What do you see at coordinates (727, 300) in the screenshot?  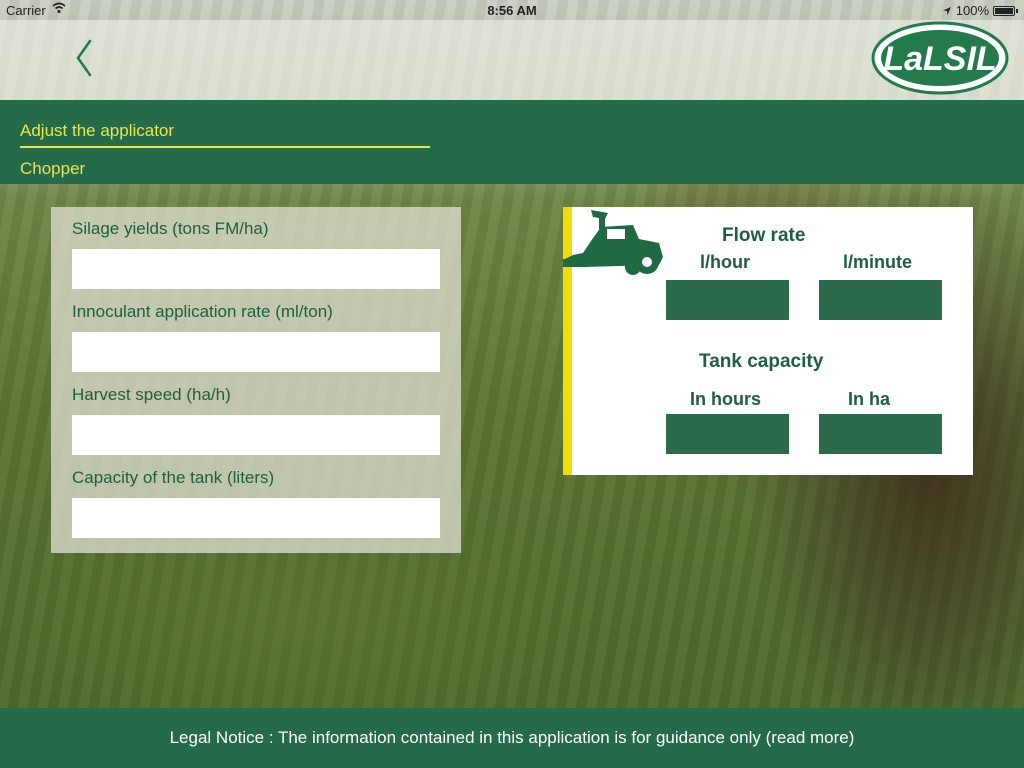 I see `l-per-hour-value` at bounding box center [727, 300].